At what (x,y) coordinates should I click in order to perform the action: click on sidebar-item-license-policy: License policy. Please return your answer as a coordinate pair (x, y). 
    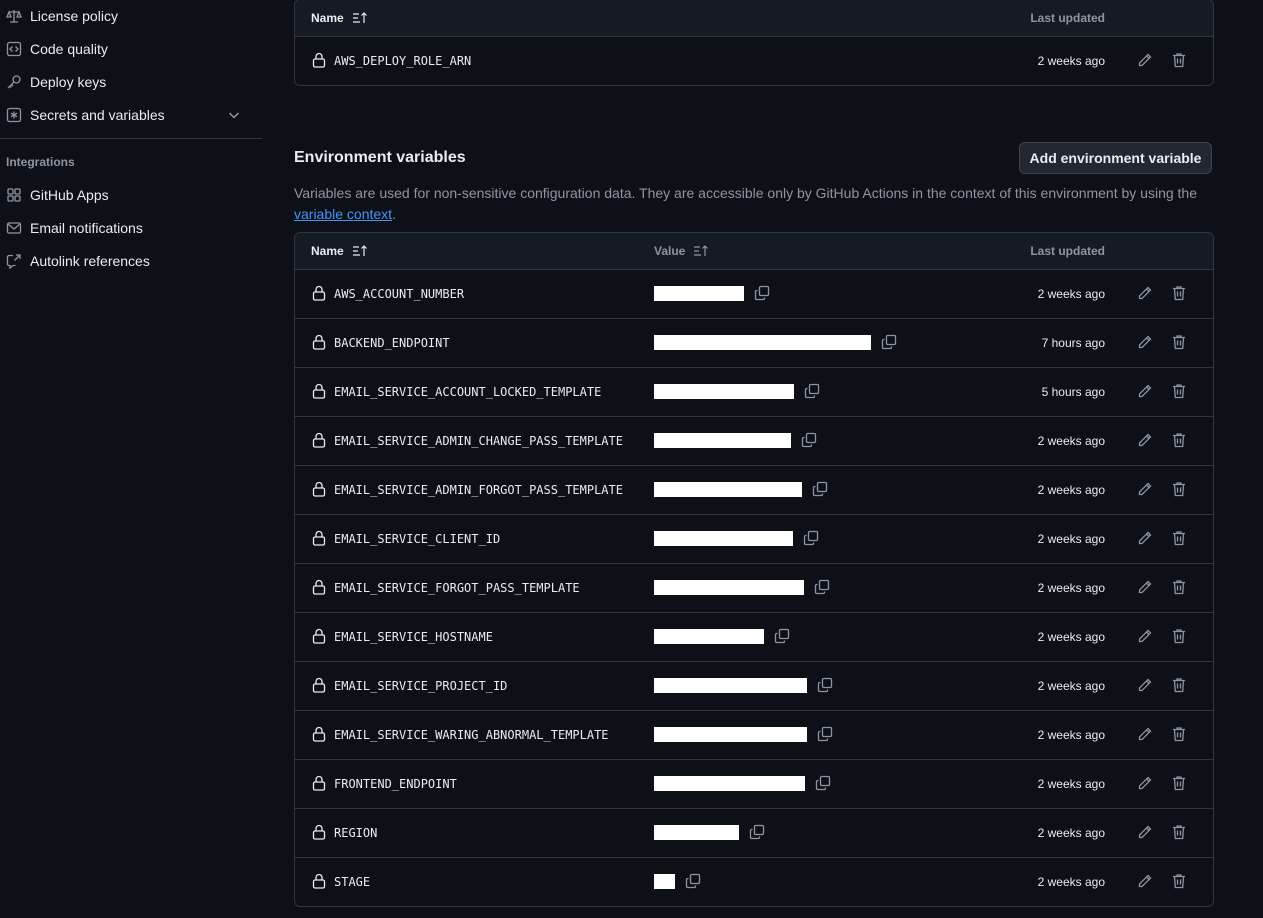
    Looking at the image, I should click on (126, 16).